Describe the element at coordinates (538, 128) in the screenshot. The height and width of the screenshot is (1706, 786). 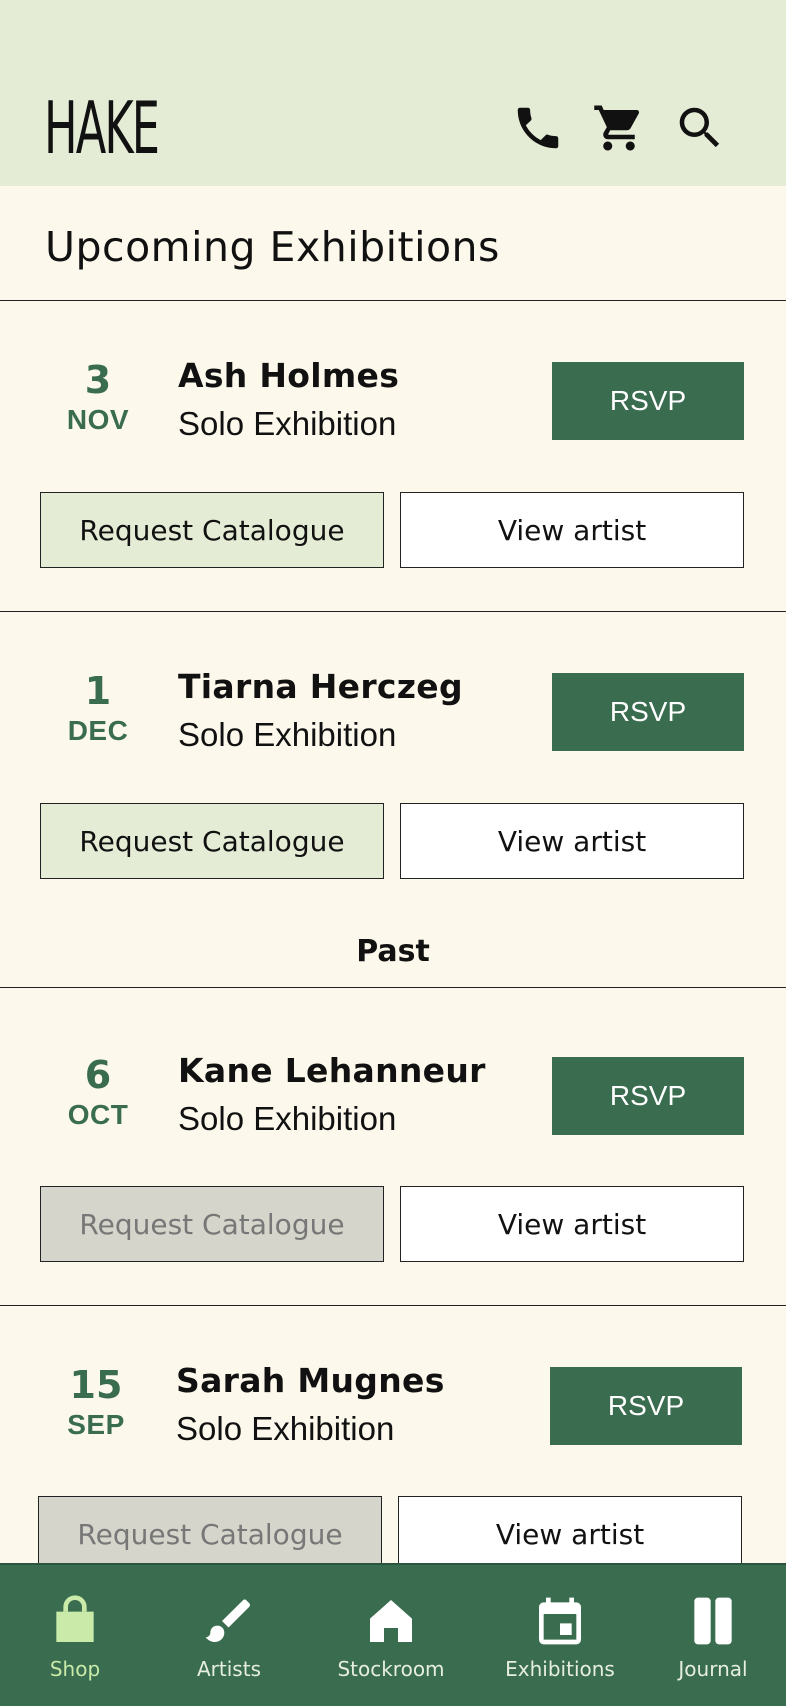
I see `phone-icon` at that location.